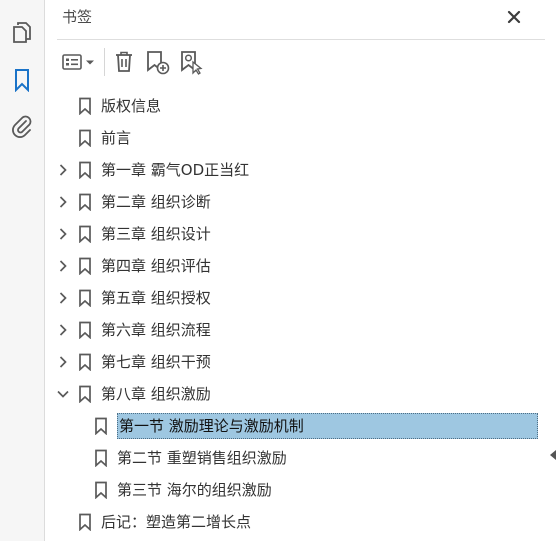 This screenshot has width=557, height=541. I want to click on new-bookmark-from-structure-button, so click(191, 62).